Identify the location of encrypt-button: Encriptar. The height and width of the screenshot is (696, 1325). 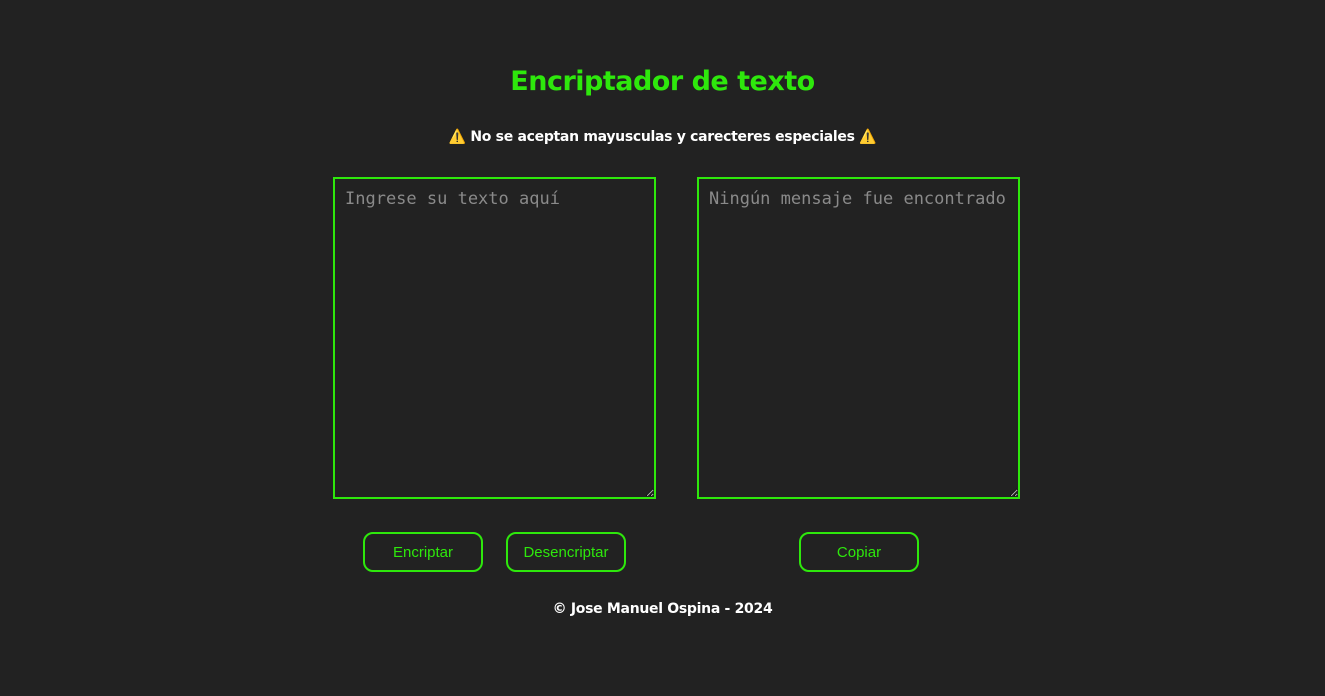
(423, 552).